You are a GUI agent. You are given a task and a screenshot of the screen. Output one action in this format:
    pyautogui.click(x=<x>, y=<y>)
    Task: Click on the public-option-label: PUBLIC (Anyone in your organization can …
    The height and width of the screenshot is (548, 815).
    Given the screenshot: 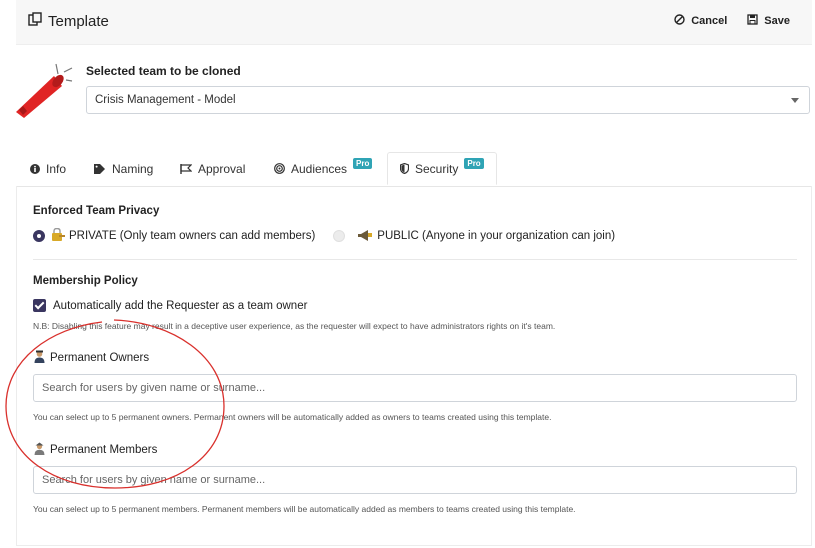 What is the action you would take?
    pyautogui.click(x=496, y=236)
    